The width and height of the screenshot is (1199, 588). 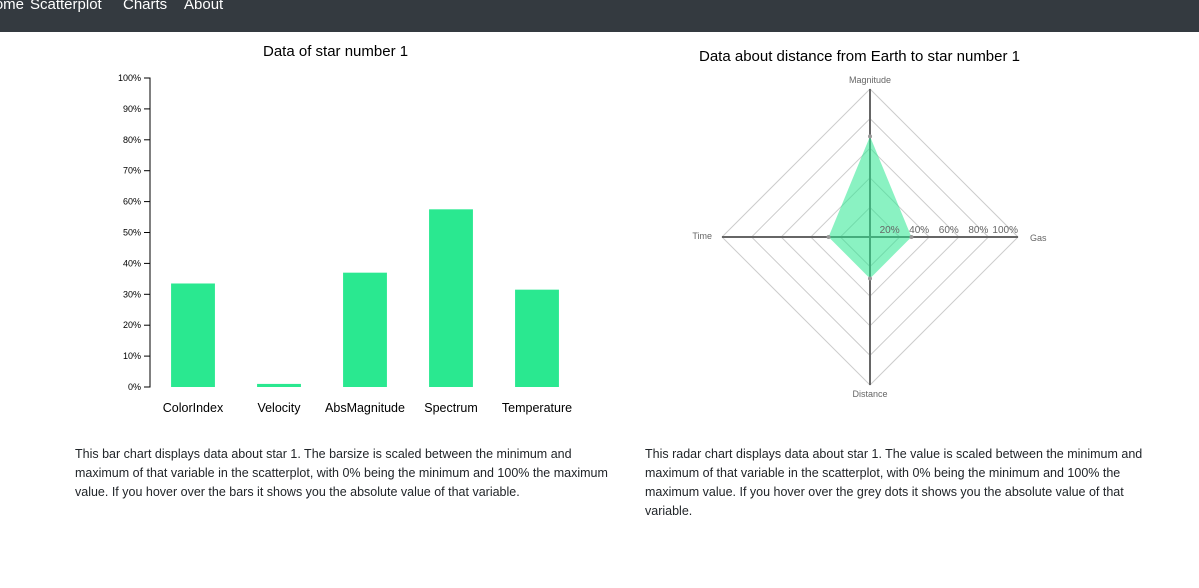 What do you see at coordinates (134, 387) in the screenshot?
I see `y-tick-label: 0%` at bounding box center [134, 387].